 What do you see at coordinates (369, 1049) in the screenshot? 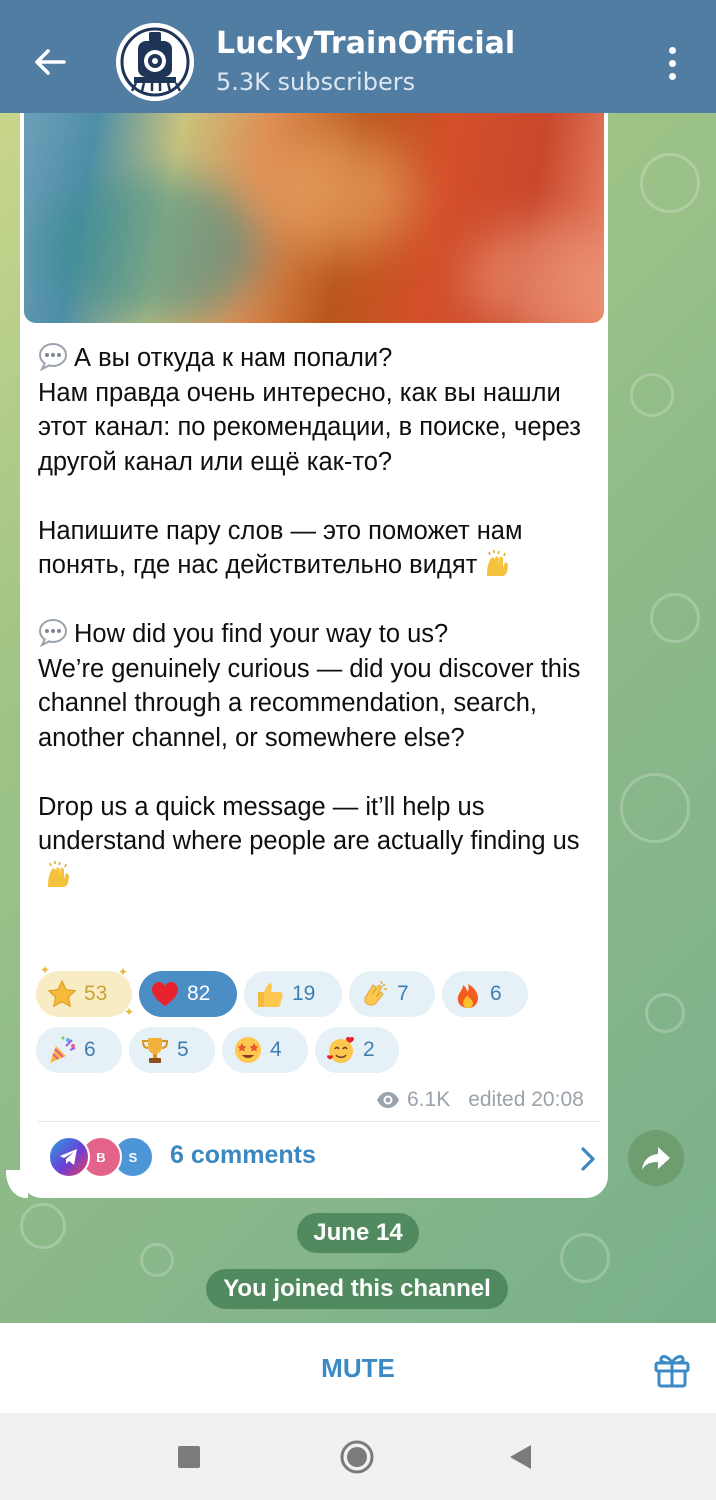
I see `reaction-count: 2` at bounding box center [369, 1049].